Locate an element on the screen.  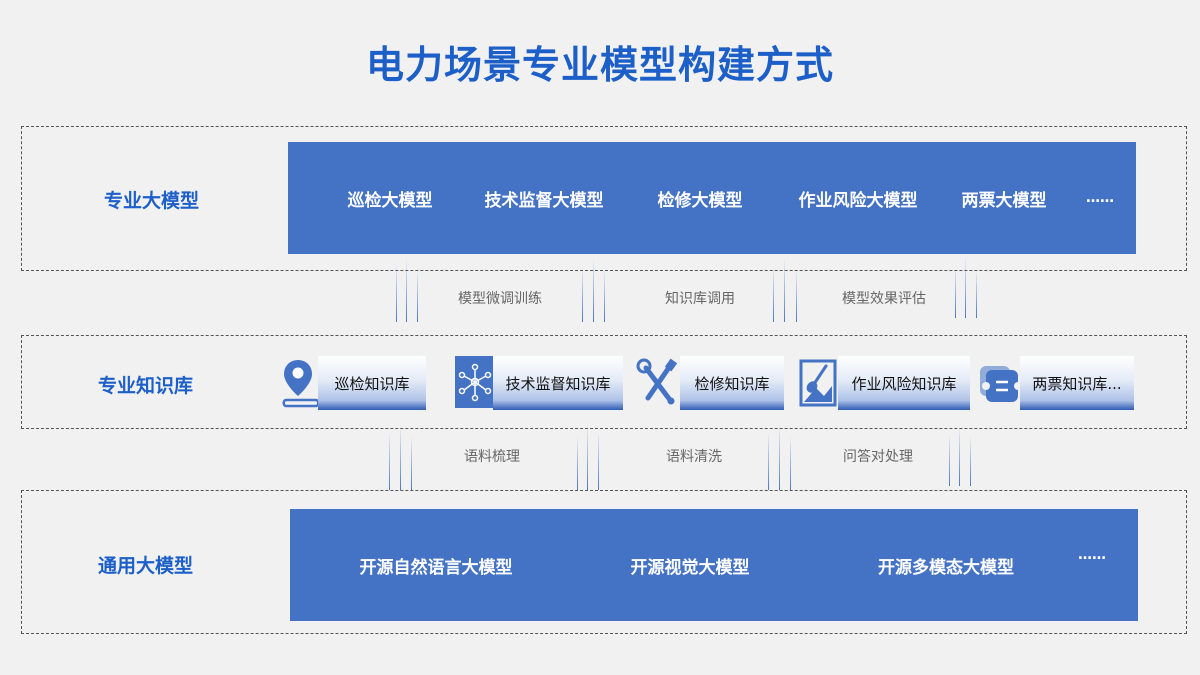
expert-model-item: 巡检大模型 is located at coordinates (390, 200).